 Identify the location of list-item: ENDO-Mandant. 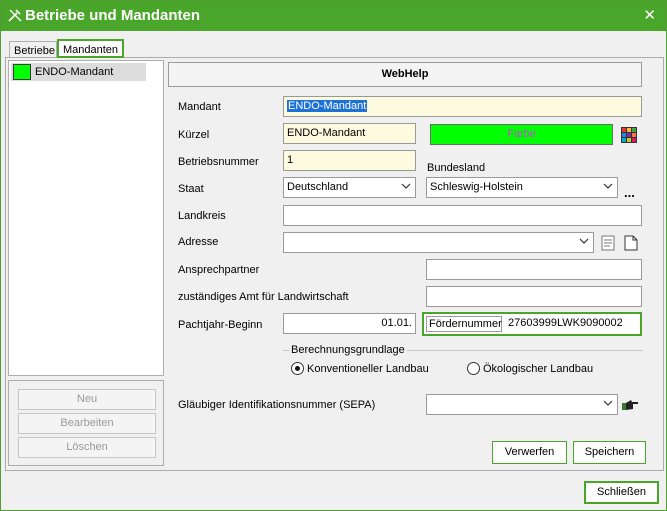
(78, 72).